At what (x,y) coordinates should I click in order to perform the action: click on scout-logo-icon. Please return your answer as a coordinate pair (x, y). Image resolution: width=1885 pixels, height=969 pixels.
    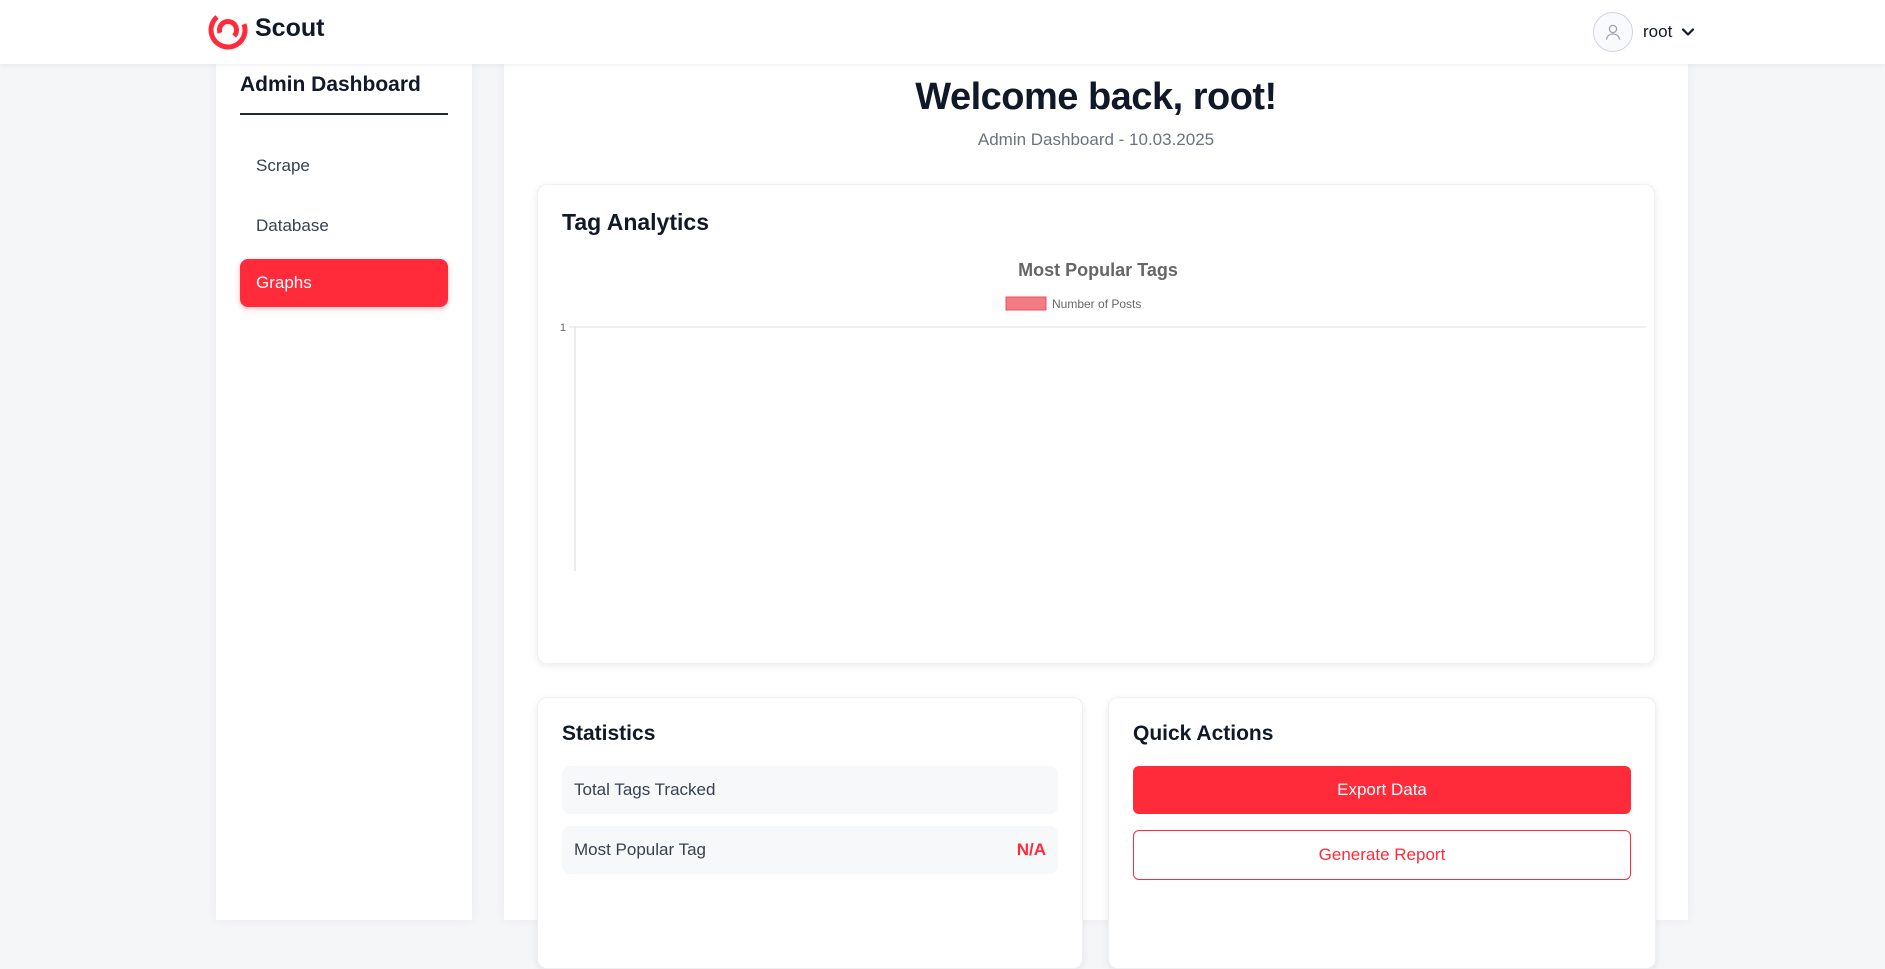
    Looking at the image, I should click on (228, 30).